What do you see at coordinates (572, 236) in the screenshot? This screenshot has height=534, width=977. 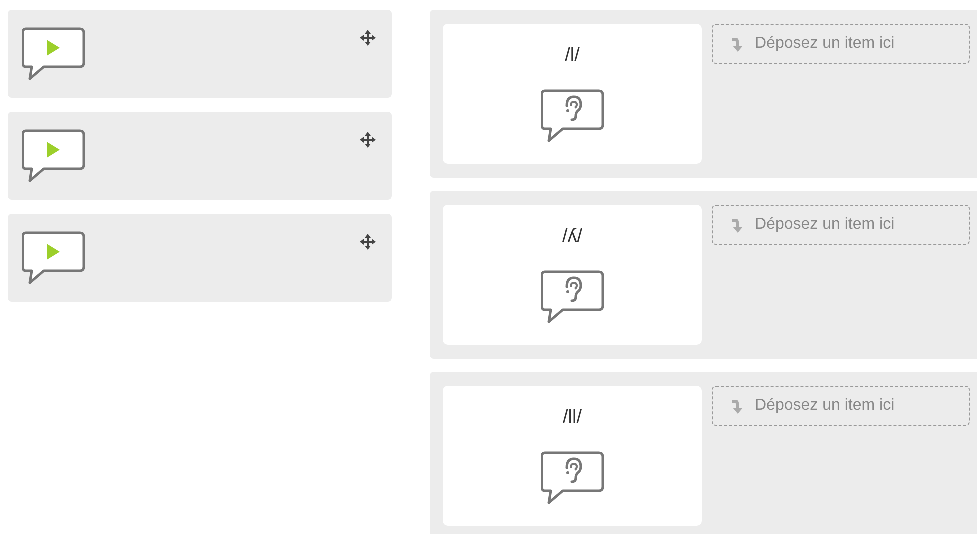 I see `phoneme-label: /ʎ/` at bounding box center [572, 236].